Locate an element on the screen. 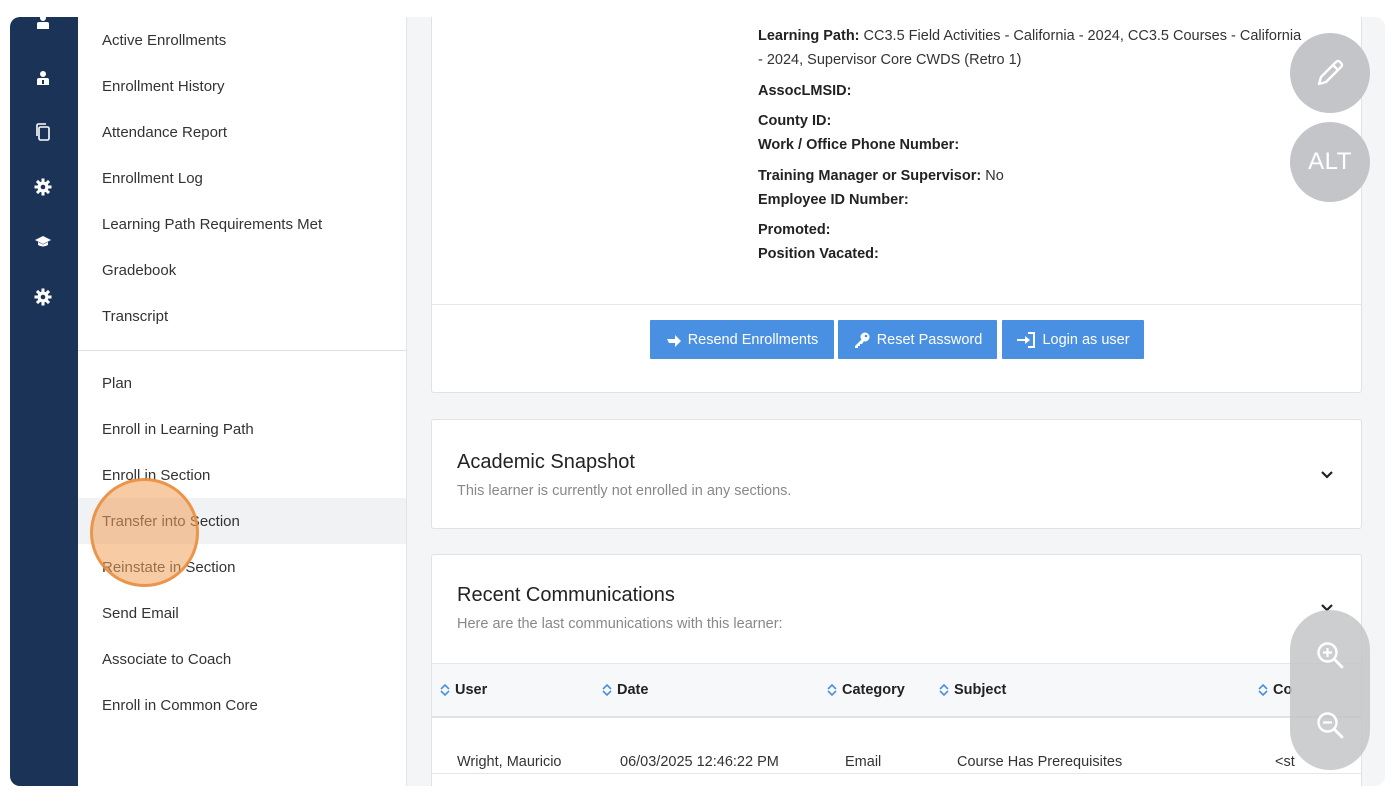 Image resolution: width=1392 pixels, height=806 pixels. key-icon is located at coordinates (862, 340).